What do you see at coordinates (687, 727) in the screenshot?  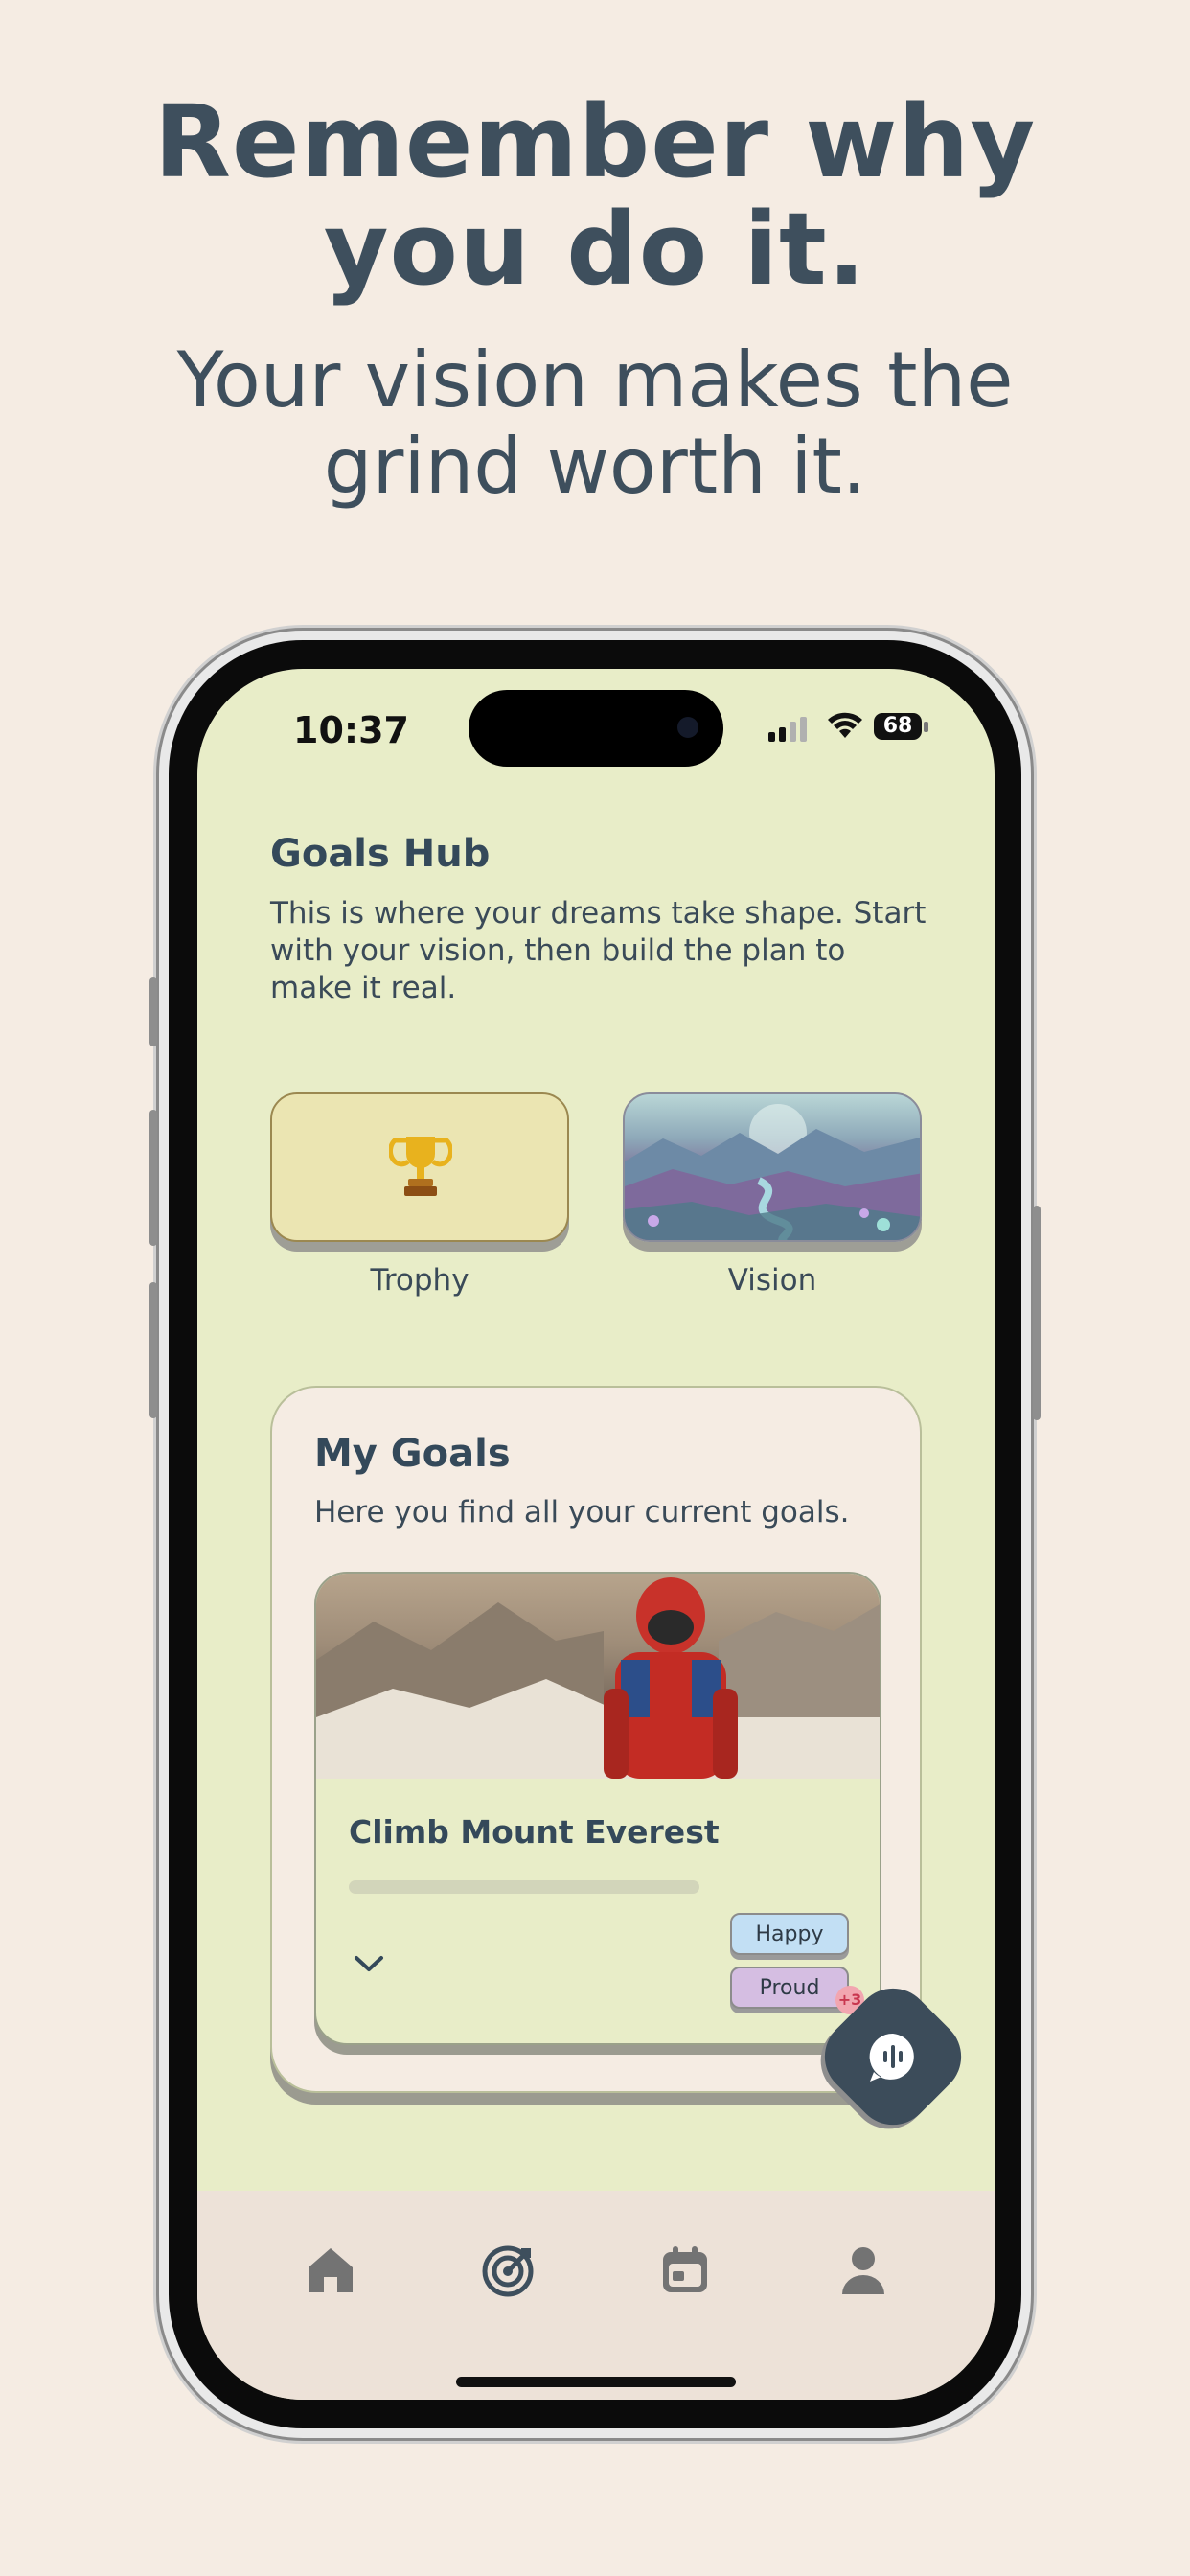 I see `camera-icon` at bounding box center [687, 727].